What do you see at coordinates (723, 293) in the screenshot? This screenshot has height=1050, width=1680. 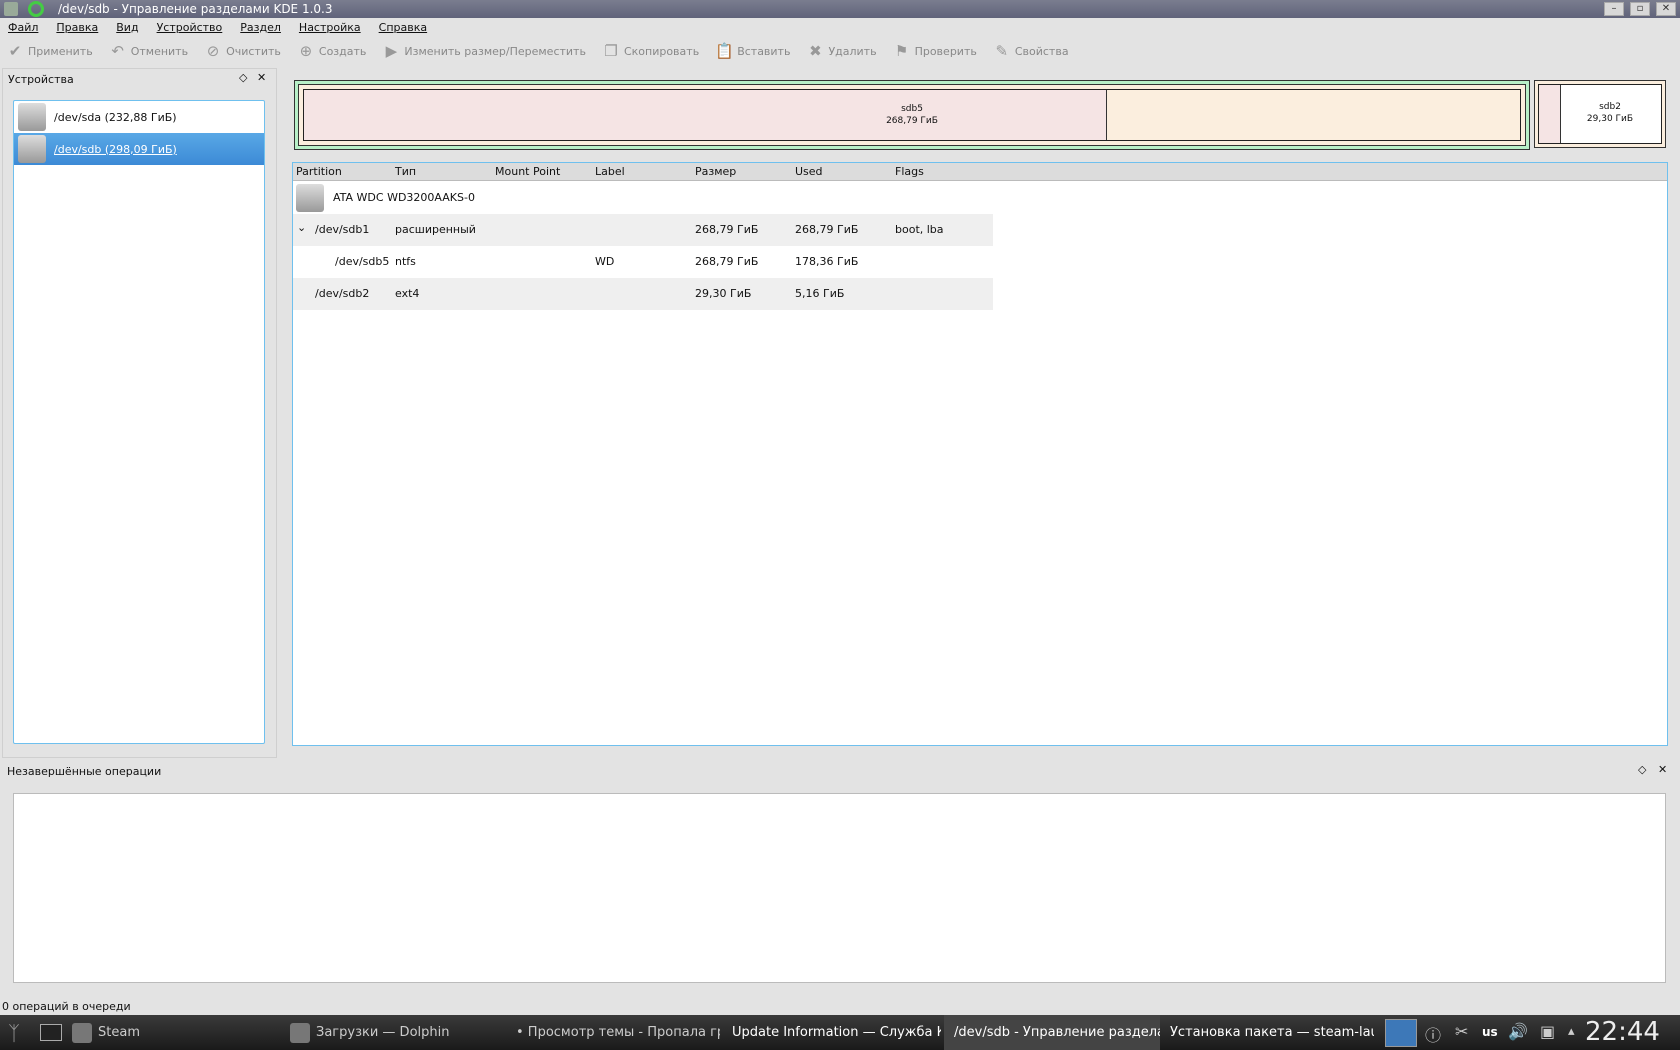 I see `cell-size: 29,30 ГиБ` at bounding box center [723, 293].